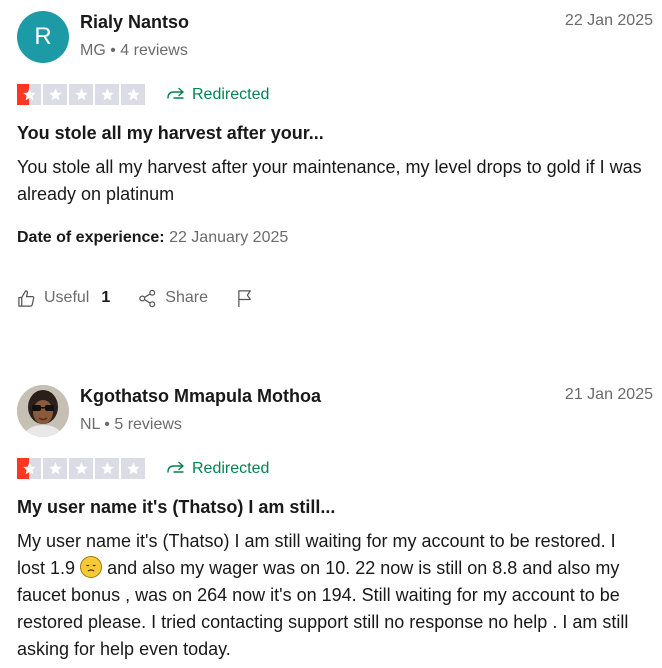 This screenshot has height=668, width=662. Describe the element at coordinates (200, 396) in the screenshot. I see `reviewer-name: Kgothatso Mmapula Mothoa` at that location.